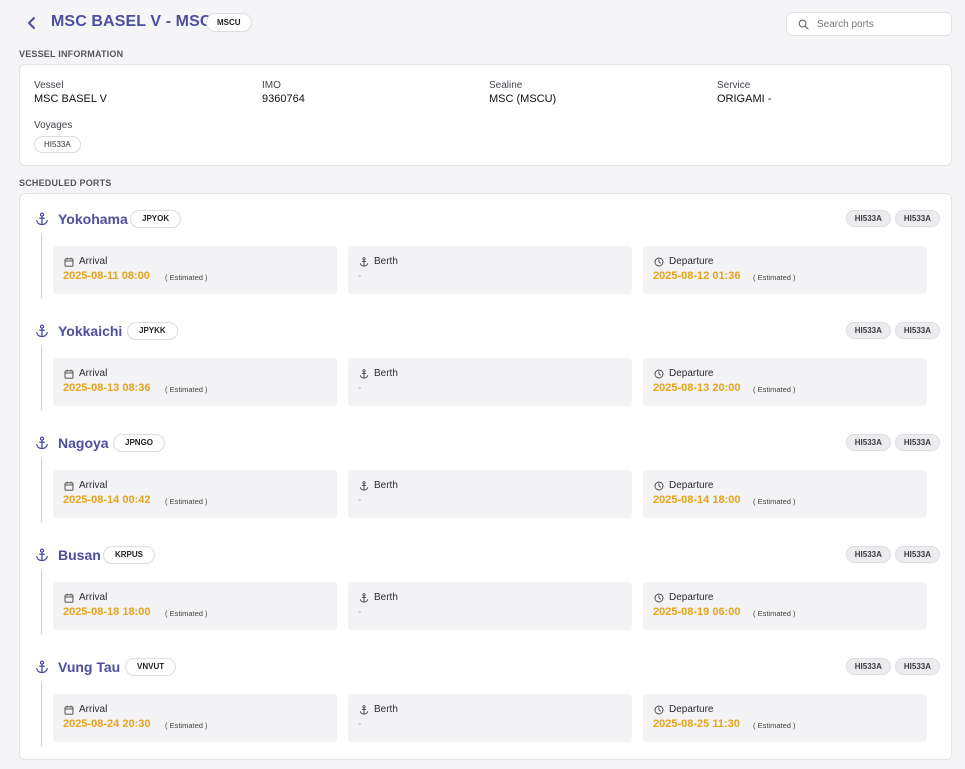 The image size is (965, 769). What do you see at coordinates (79, 555) in the screenshot?
I see `port-name: Busan` at bounding box center [79, 555].